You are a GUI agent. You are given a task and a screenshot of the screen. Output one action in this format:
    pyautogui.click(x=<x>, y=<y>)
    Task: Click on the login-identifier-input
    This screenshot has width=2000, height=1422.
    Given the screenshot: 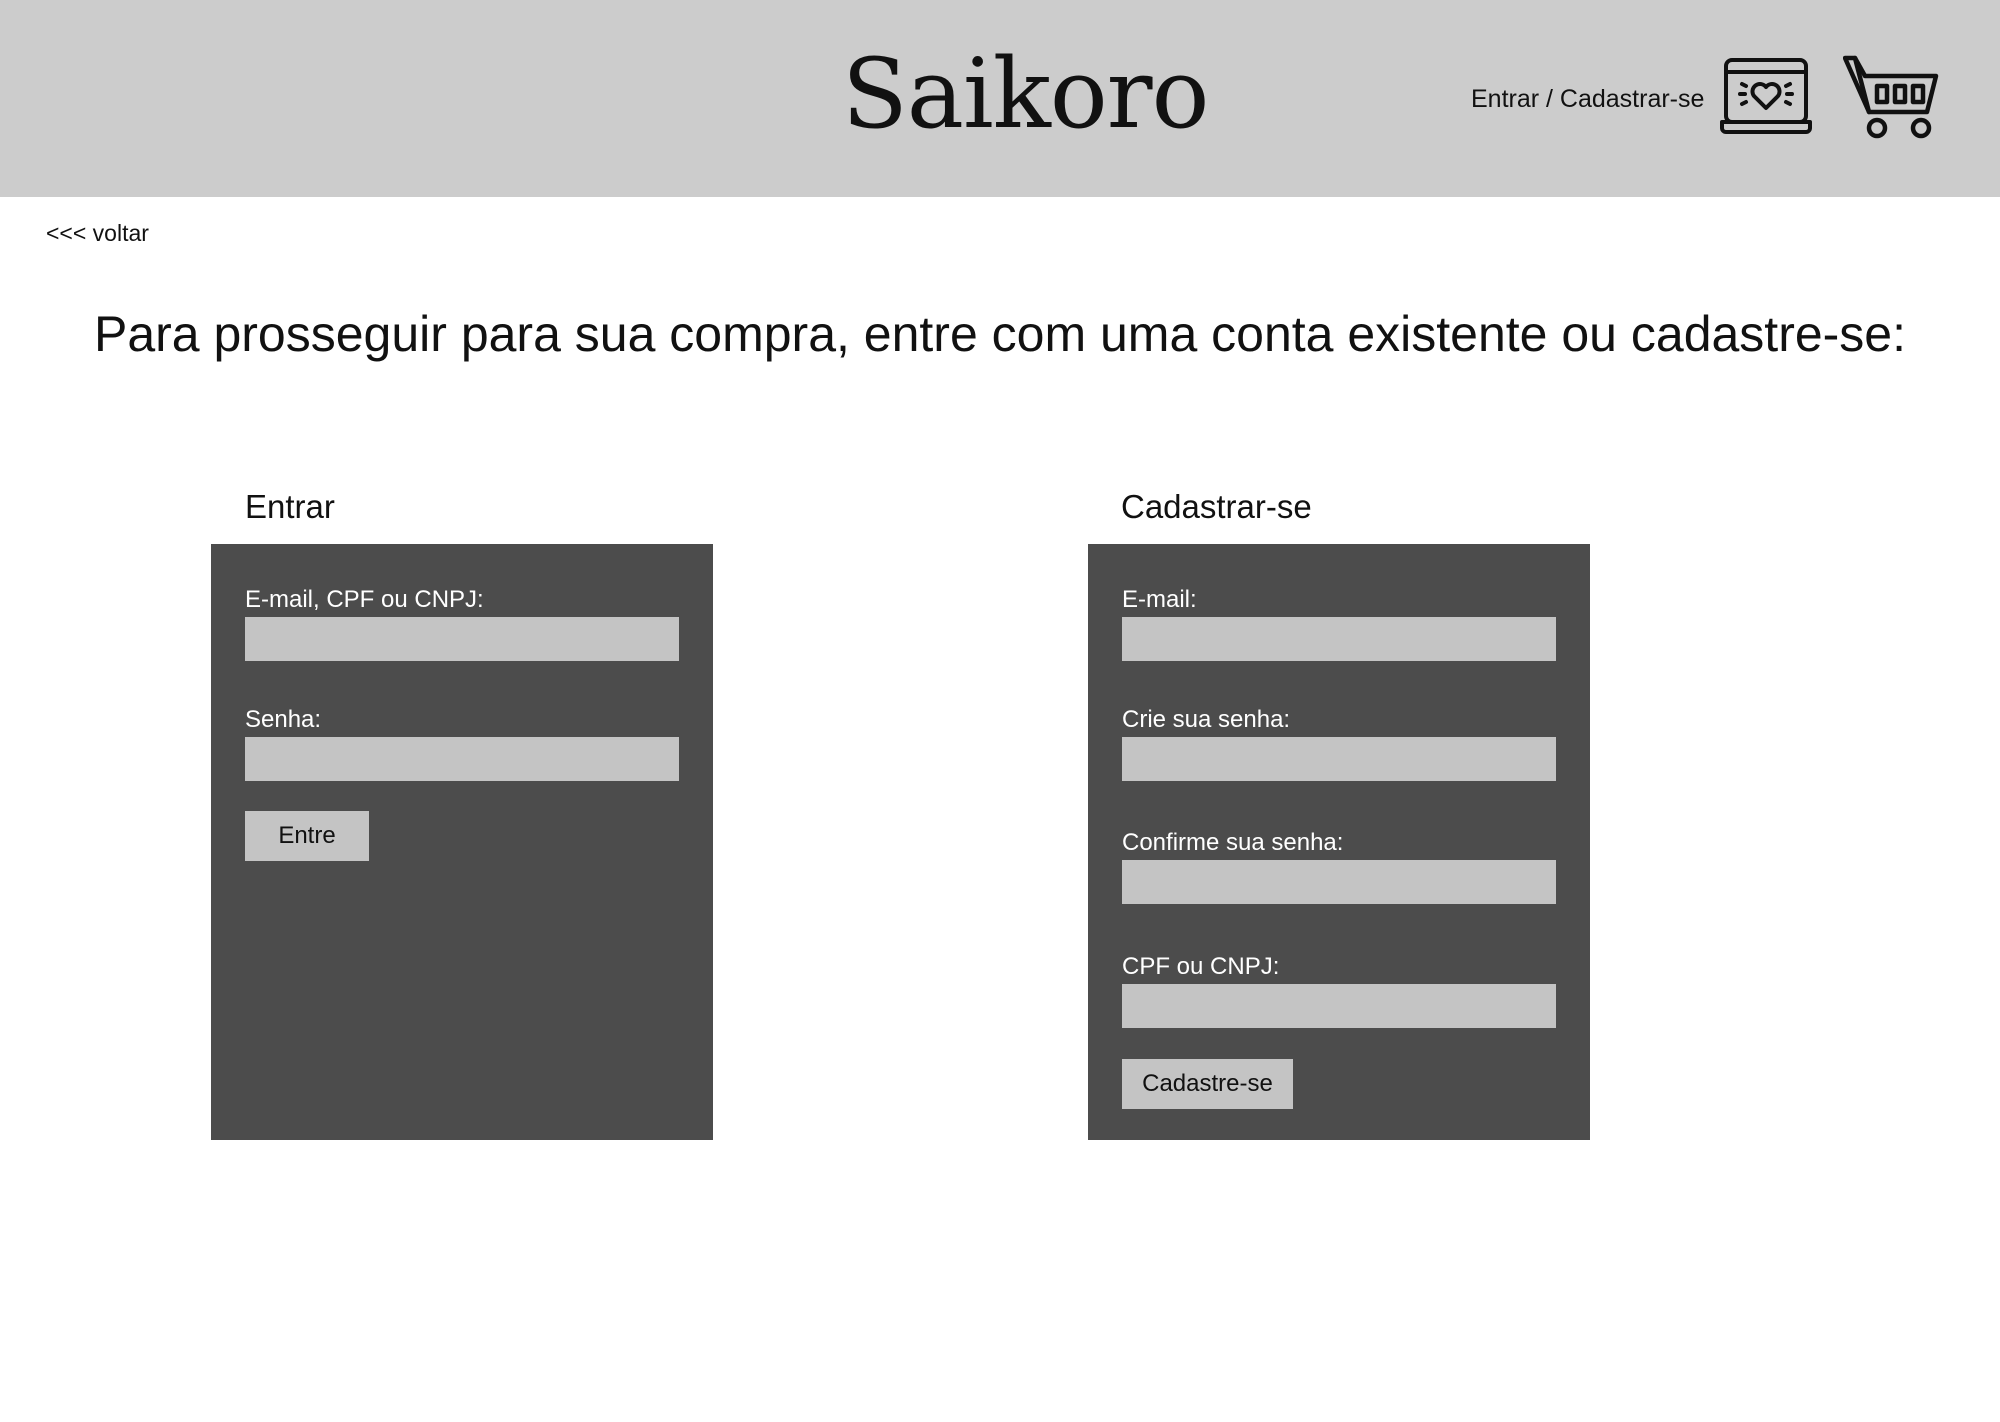 What is the action you would take?
    pyautogui.click(x=462, y=639)
    